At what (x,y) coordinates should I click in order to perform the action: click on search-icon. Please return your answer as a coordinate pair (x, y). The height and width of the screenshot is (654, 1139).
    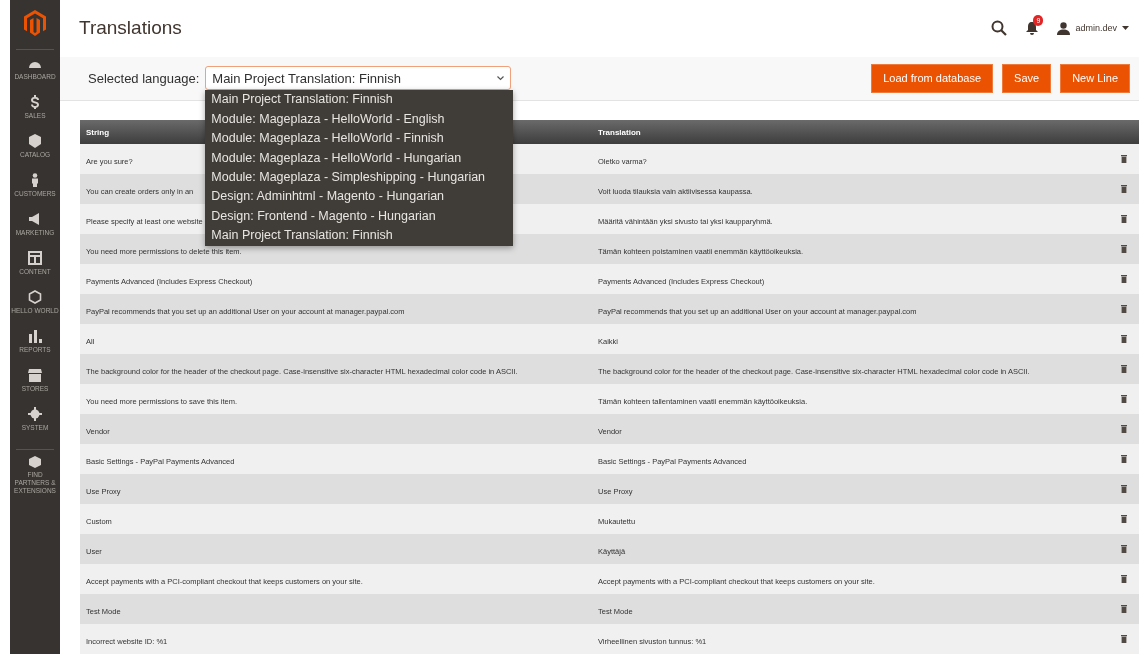
    Looking at the image, I should click on (999, 28).